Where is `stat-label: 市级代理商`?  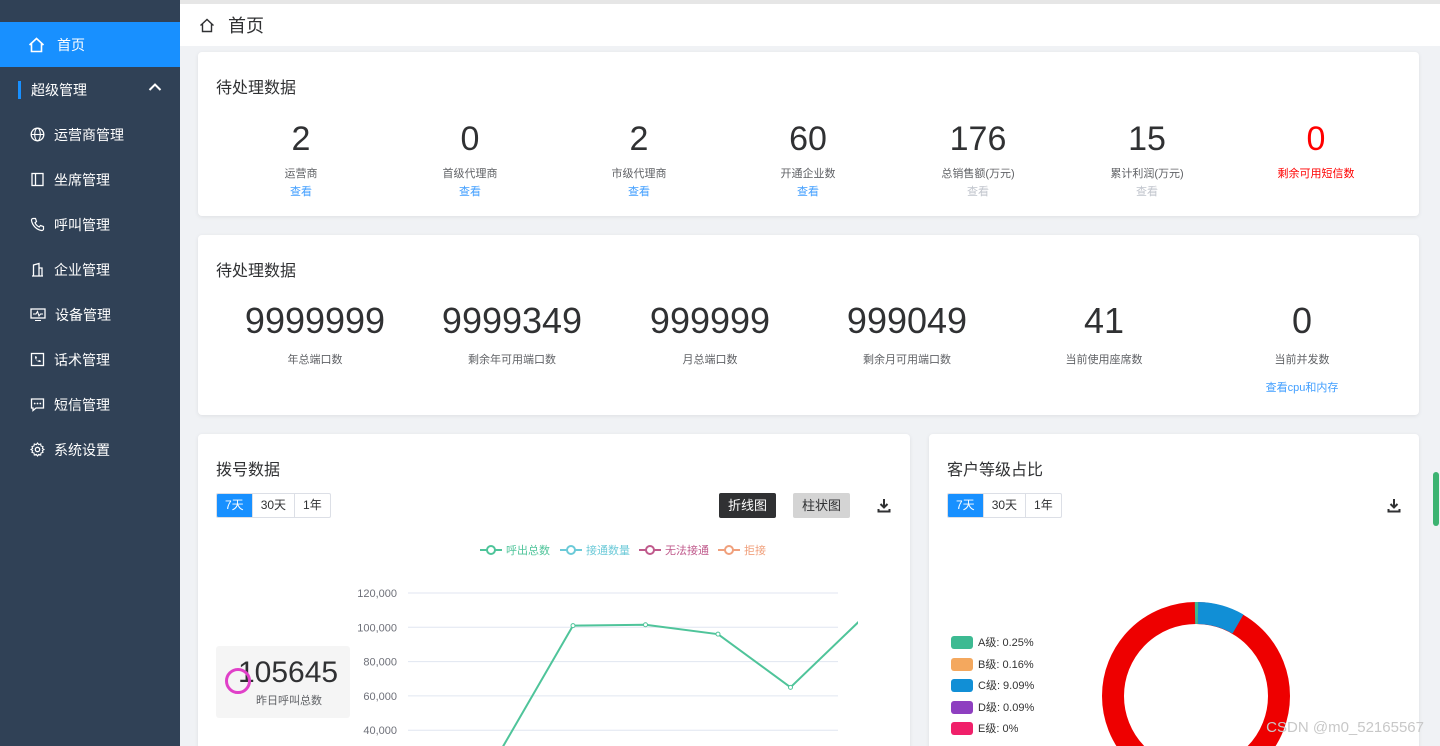
stat-label: 市级代理商 is located at coordinates (639, 174).